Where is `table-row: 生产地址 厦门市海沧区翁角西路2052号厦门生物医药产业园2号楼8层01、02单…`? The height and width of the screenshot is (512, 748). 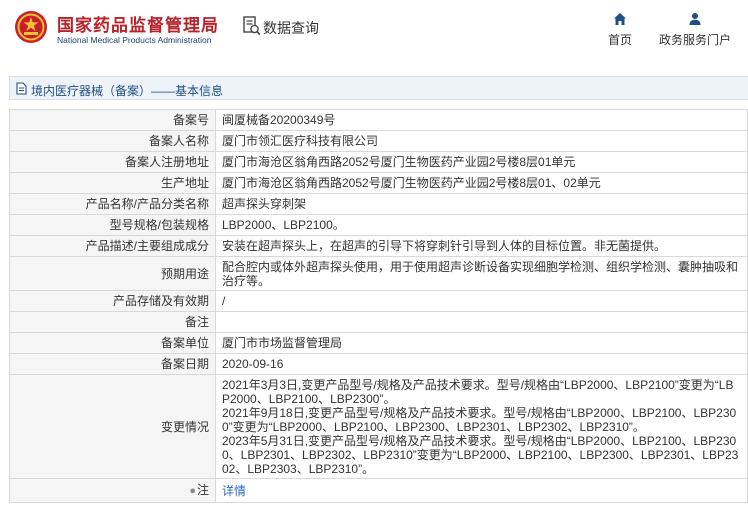
table-row: 生产地址 厦门市海沧区翁角西路2052号厦门生物医药产业园2号楼8层01、02单… is located at coordinates (378, 183).